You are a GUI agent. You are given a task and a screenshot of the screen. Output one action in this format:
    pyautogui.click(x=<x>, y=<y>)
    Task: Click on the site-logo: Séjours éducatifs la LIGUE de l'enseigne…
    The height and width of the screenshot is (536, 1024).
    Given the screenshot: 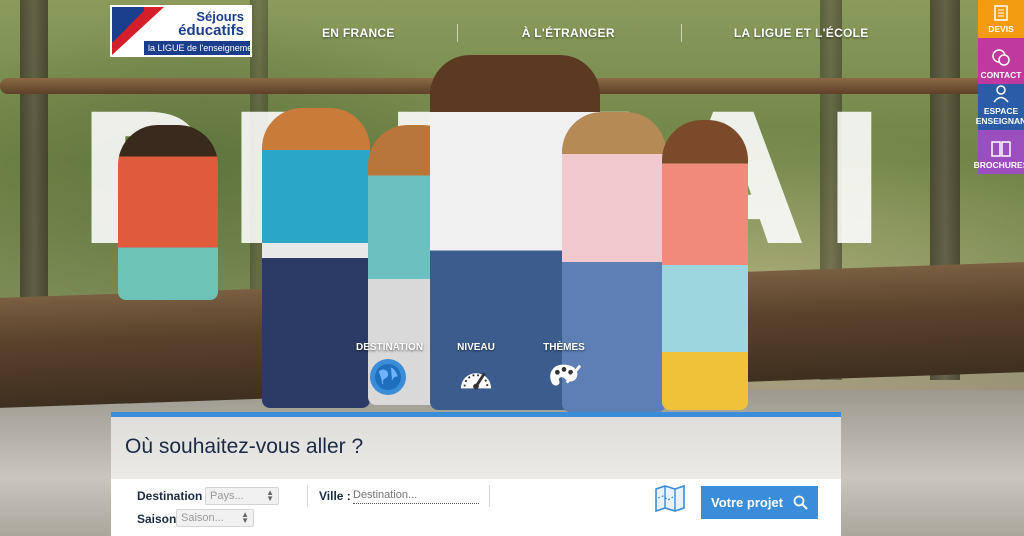 What is the action you would take?
    pyautogui.click(x=181, y=31)
    